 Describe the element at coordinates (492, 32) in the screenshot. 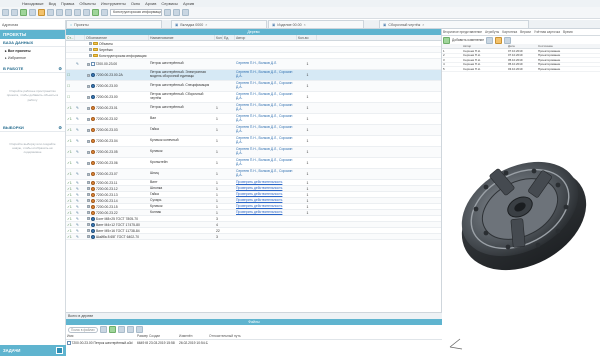

I see `right-tab: Атрибуты` at that location.